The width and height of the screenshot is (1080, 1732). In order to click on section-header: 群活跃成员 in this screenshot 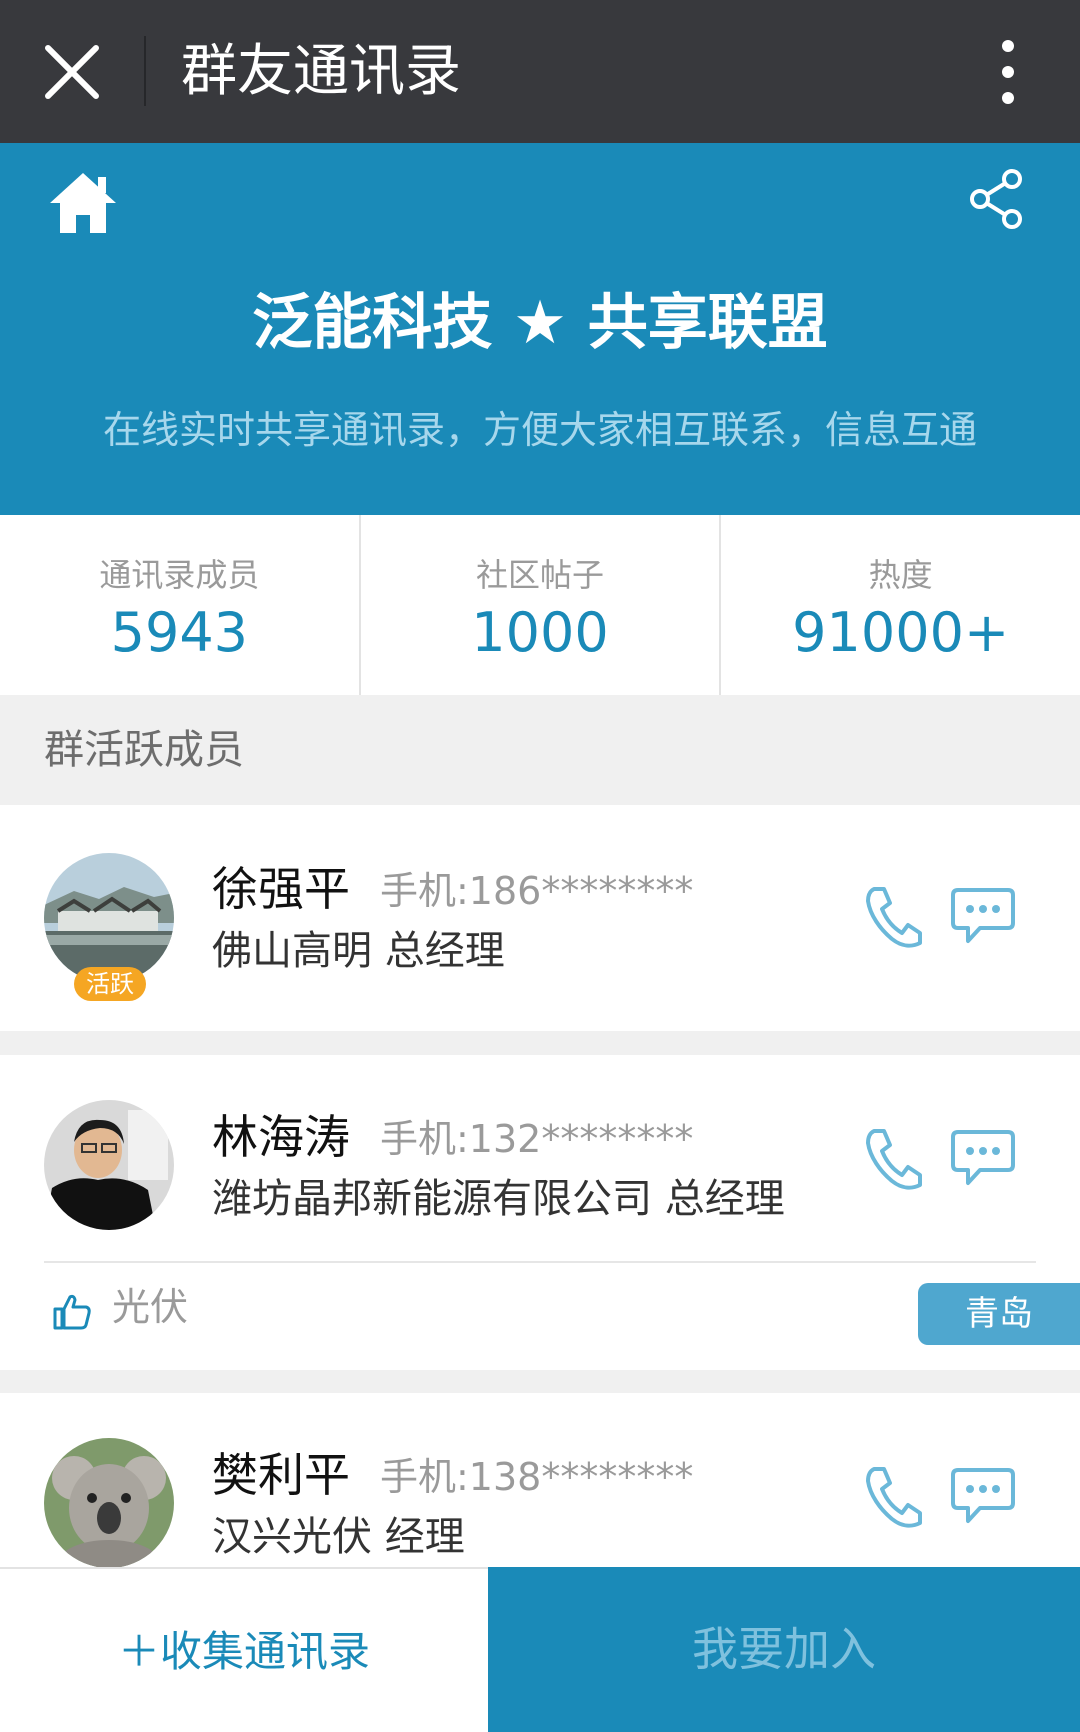, I will do `click(540, 750)`.